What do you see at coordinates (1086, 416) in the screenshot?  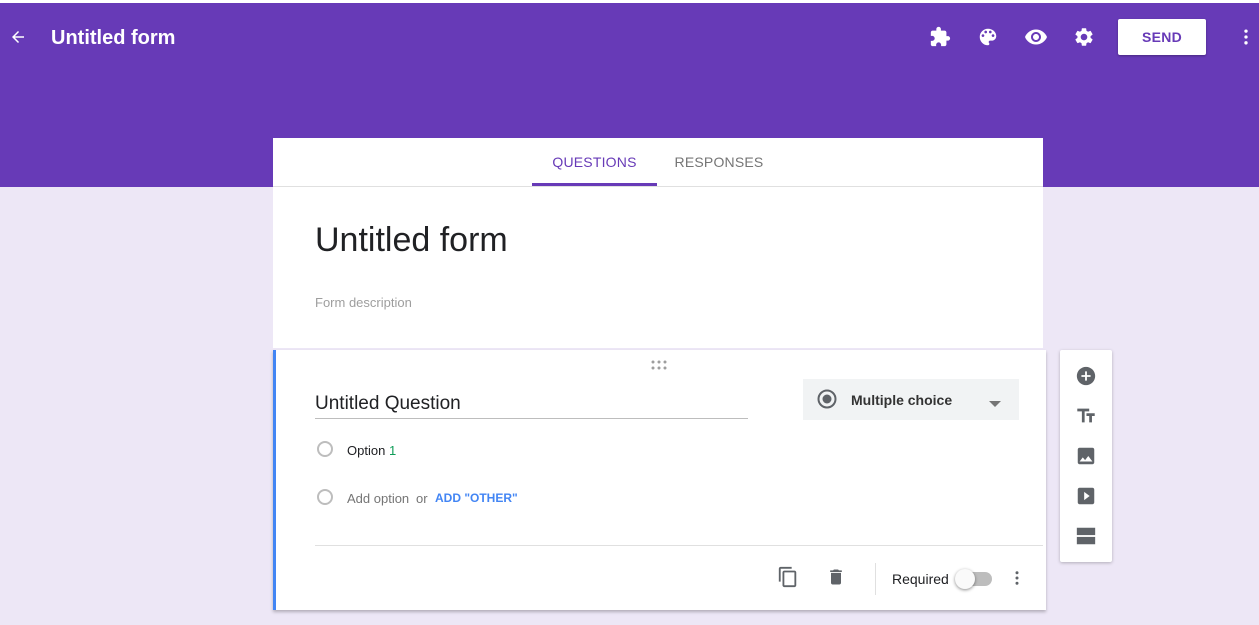 I see `add-title-text-icon` at bounding box center [1086, 416].